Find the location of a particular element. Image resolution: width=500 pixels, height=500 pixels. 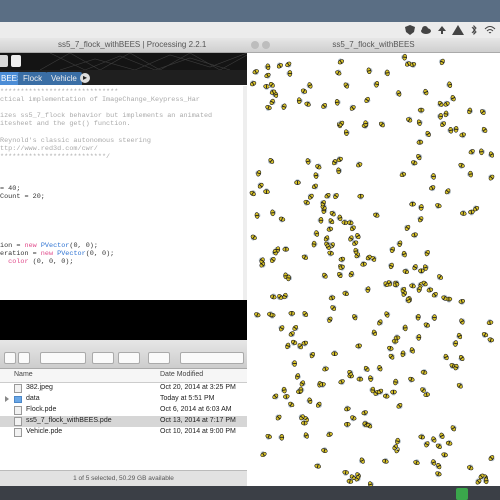

editor-window-title: ss5_7_flock_withBEES | Processing 2.2.1 is located at coordinates (132, 44).